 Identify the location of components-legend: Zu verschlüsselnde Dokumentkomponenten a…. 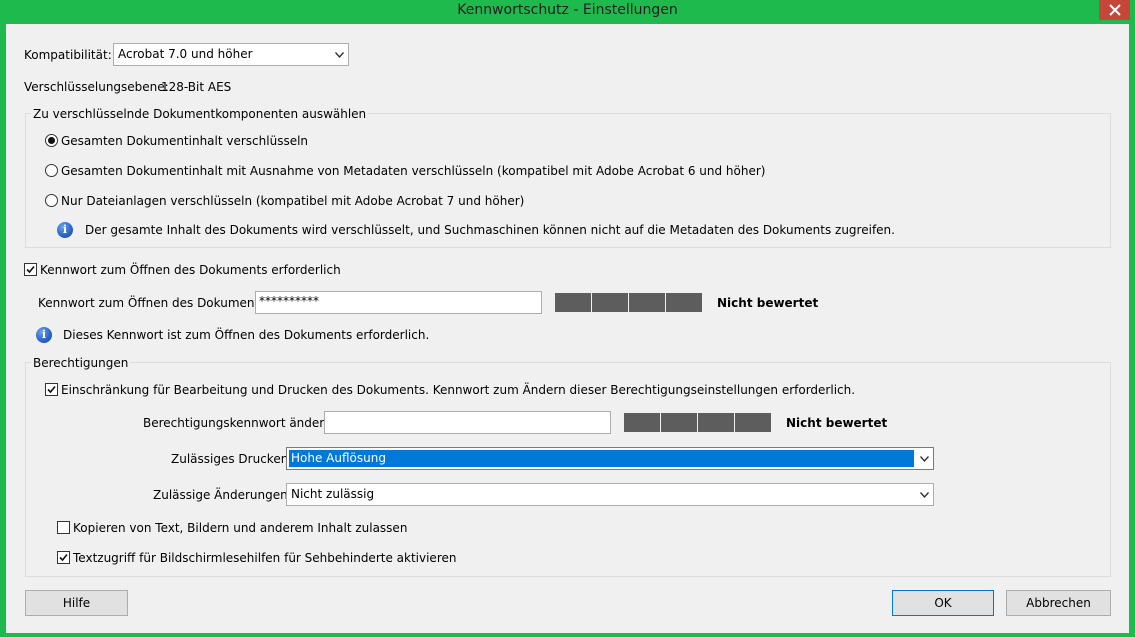
(200, 114).